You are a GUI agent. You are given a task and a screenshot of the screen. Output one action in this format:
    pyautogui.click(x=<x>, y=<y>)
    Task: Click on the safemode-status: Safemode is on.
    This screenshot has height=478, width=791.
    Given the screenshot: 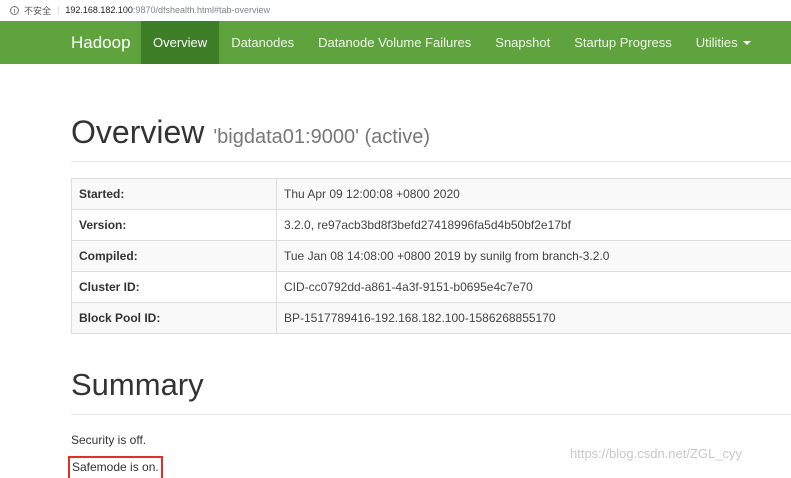 What is the action you would take?
    pyautogui.click(x=115, y=467)
    